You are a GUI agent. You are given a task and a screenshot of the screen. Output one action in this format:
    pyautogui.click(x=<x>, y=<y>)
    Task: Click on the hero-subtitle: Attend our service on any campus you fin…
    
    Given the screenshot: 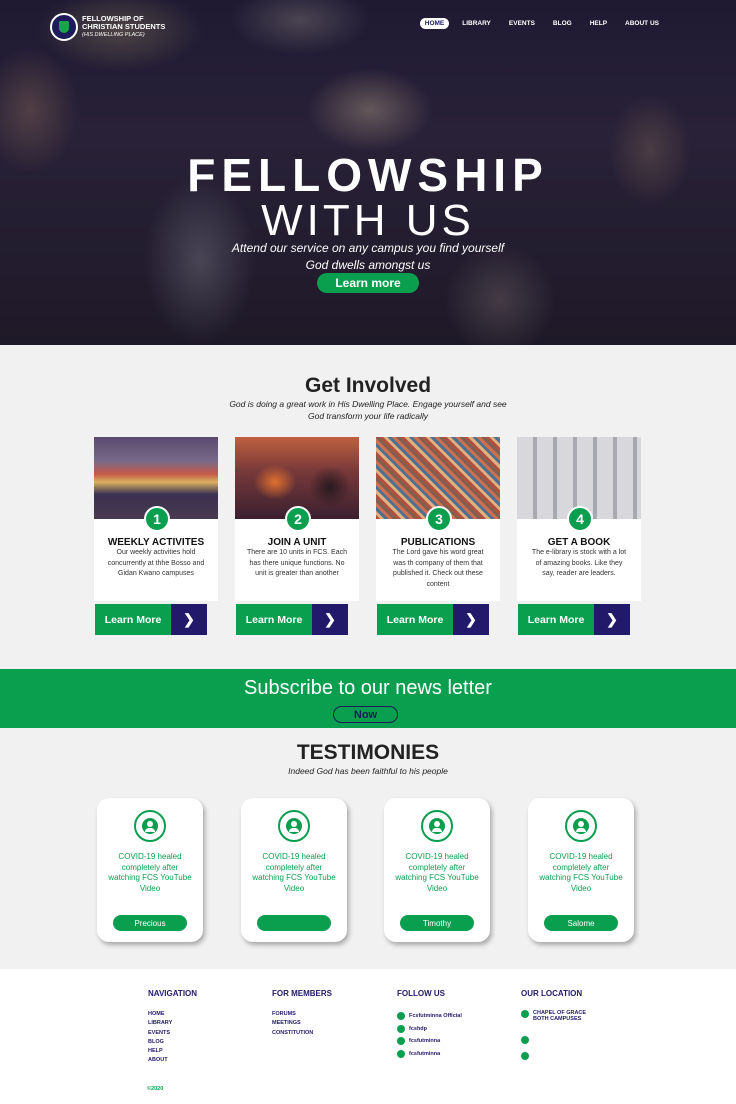 What is the action you would take?
    pyautogui.click(x=368, y=248)
    